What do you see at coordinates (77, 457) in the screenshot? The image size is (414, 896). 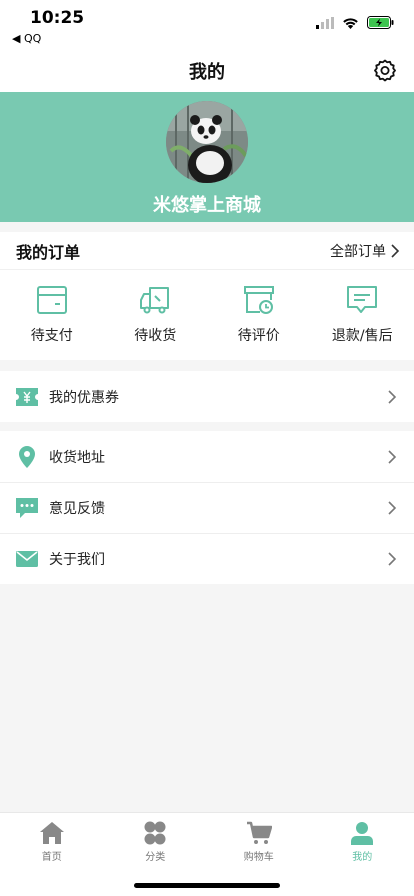 I see `menu-label: 收货地址` at bounding box center [77, 457].